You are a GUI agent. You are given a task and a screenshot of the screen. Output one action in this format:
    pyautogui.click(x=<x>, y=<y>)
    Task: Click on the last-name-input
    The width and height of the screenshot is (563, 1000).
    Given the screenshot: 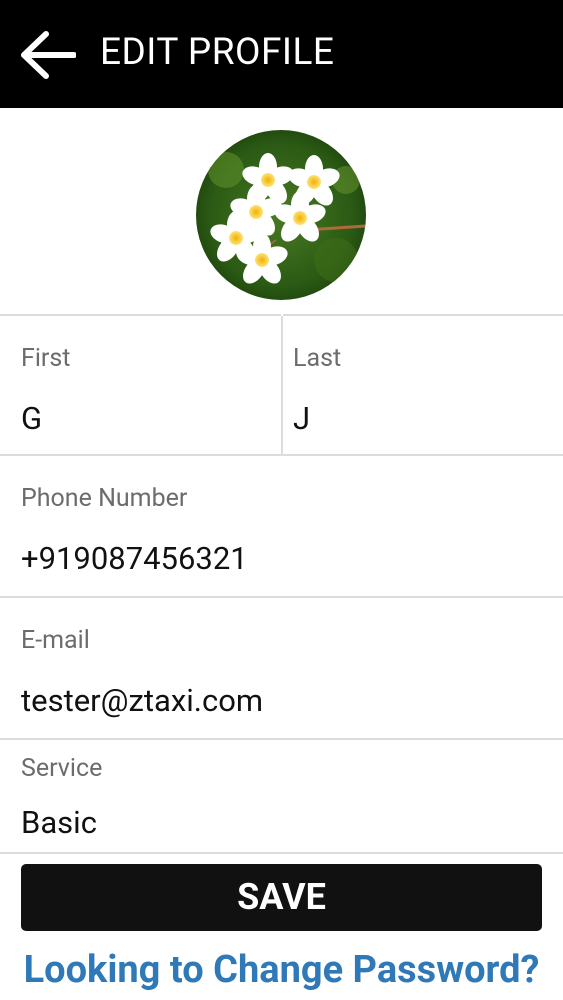 What is the action you would take?
    pyautogui.click(x=418, y=418)
    